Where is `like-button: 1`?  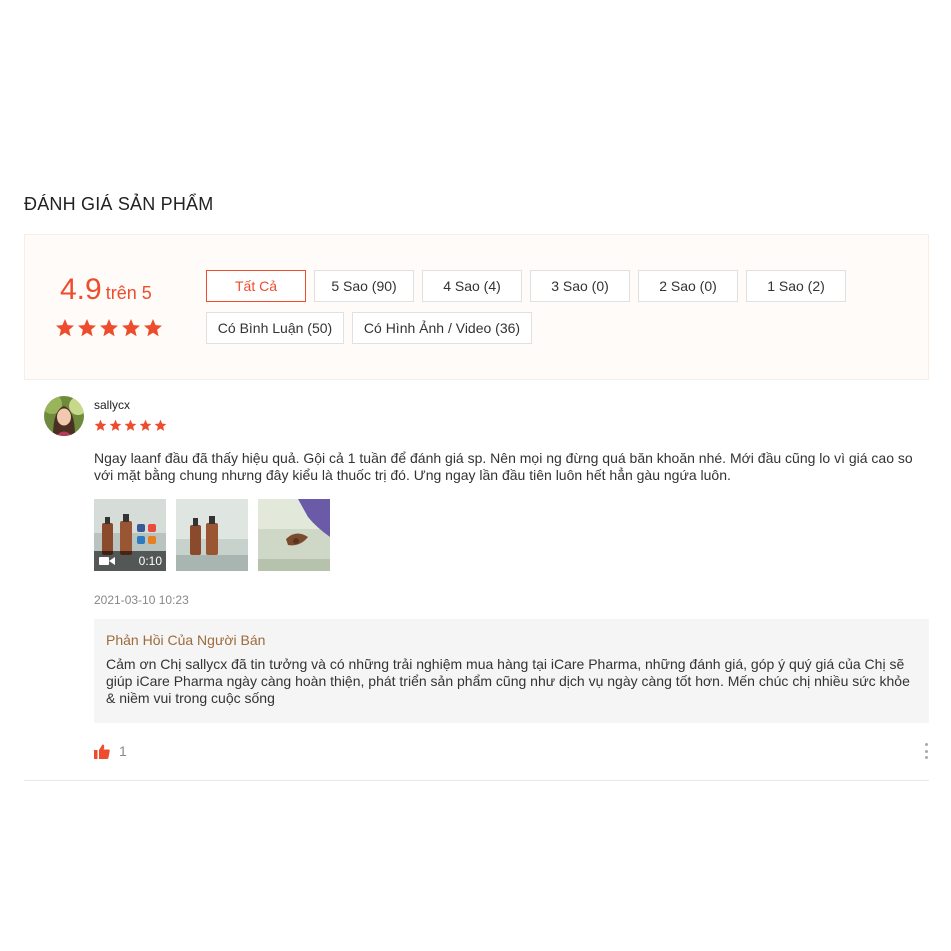
like-button: 1 is located at coordinates (110, 751).